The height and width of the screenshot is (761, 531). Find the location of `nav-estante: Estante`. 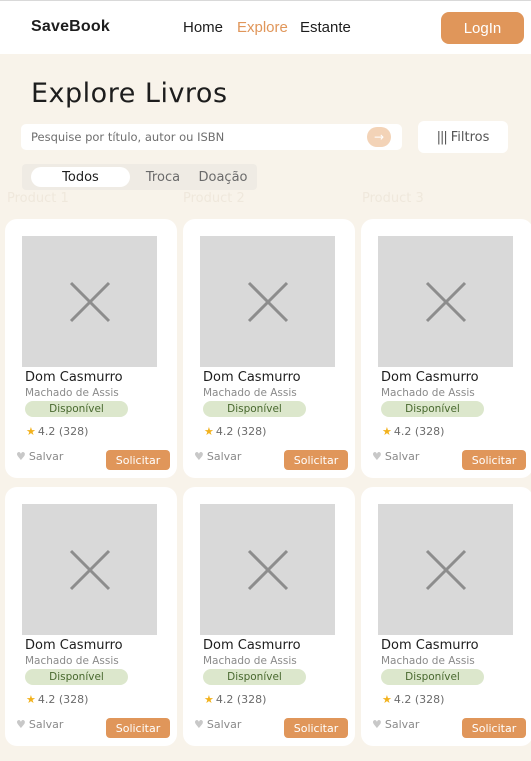

nav-estante: Estante is located at coordinates (325, 27).